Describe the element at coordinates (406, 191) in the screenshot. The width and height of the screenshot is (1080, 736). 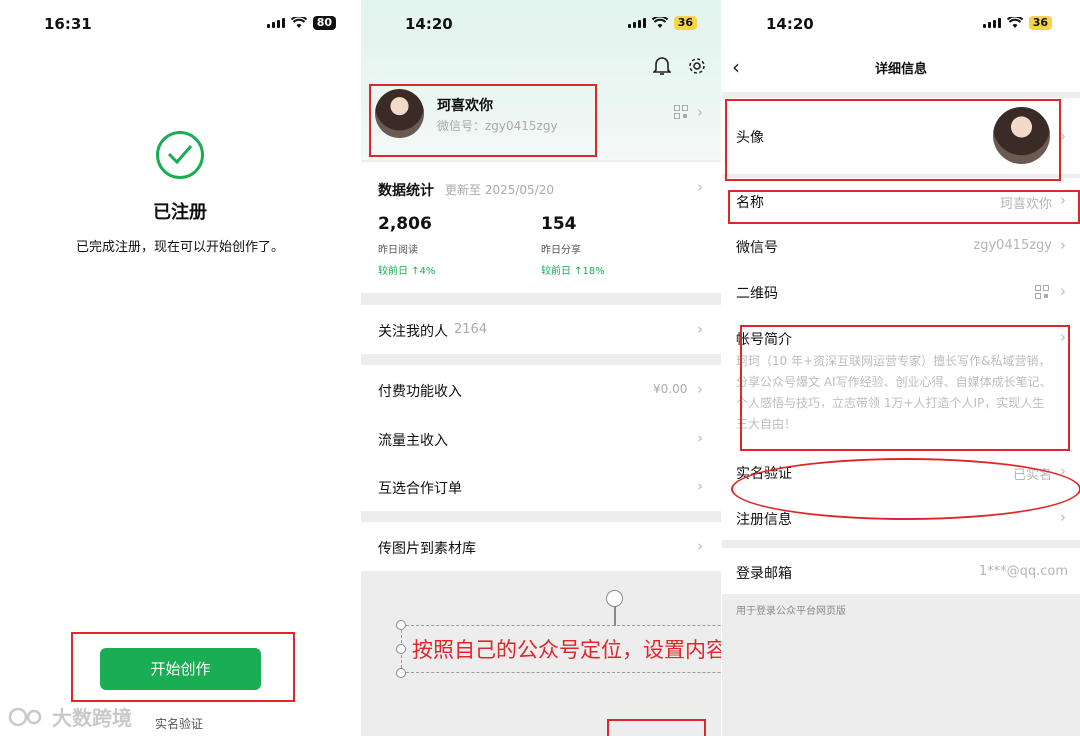
I see `stats-title: 数据统计` at that location.